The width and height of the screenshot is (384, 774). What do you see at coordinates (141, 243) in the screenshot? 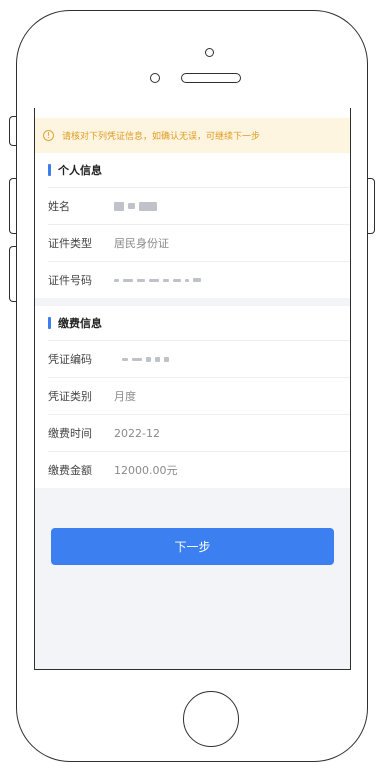
I see `row-value: 居民身份证` at bounding box center [141, 243].